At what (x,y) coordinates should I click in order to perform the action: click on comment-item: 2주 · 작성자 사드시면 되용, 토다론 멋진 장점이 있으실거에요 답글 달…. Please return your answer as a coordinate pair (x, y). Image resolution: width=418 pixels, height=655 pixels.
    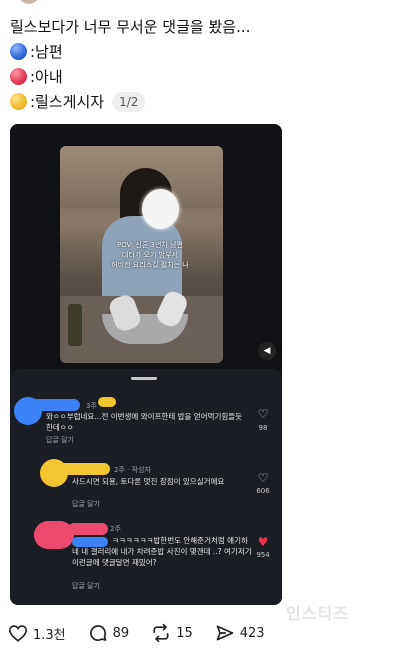
    Looking at the image, I should click on (146, 487).